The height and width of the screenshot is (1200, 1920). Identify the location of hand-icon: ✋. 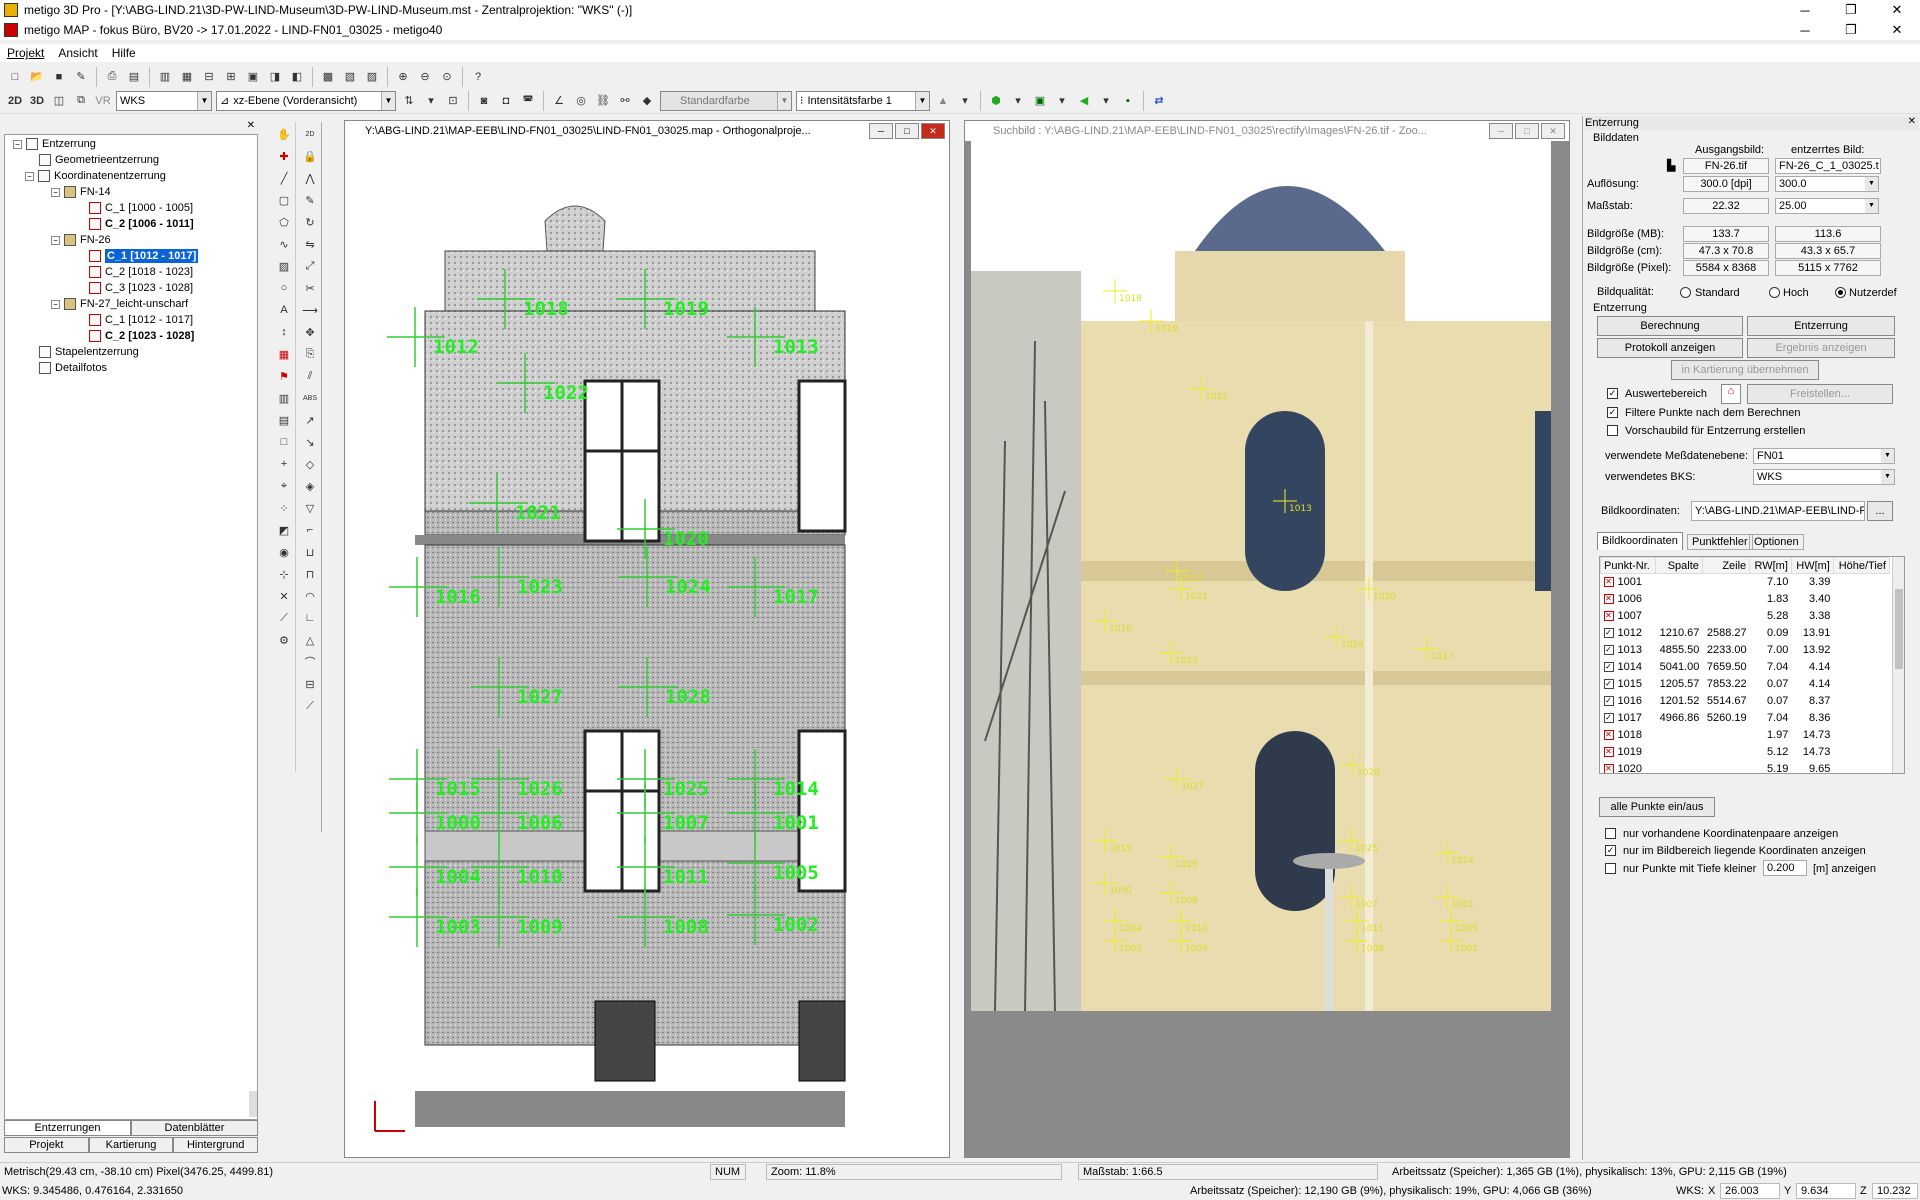
(284, 134).